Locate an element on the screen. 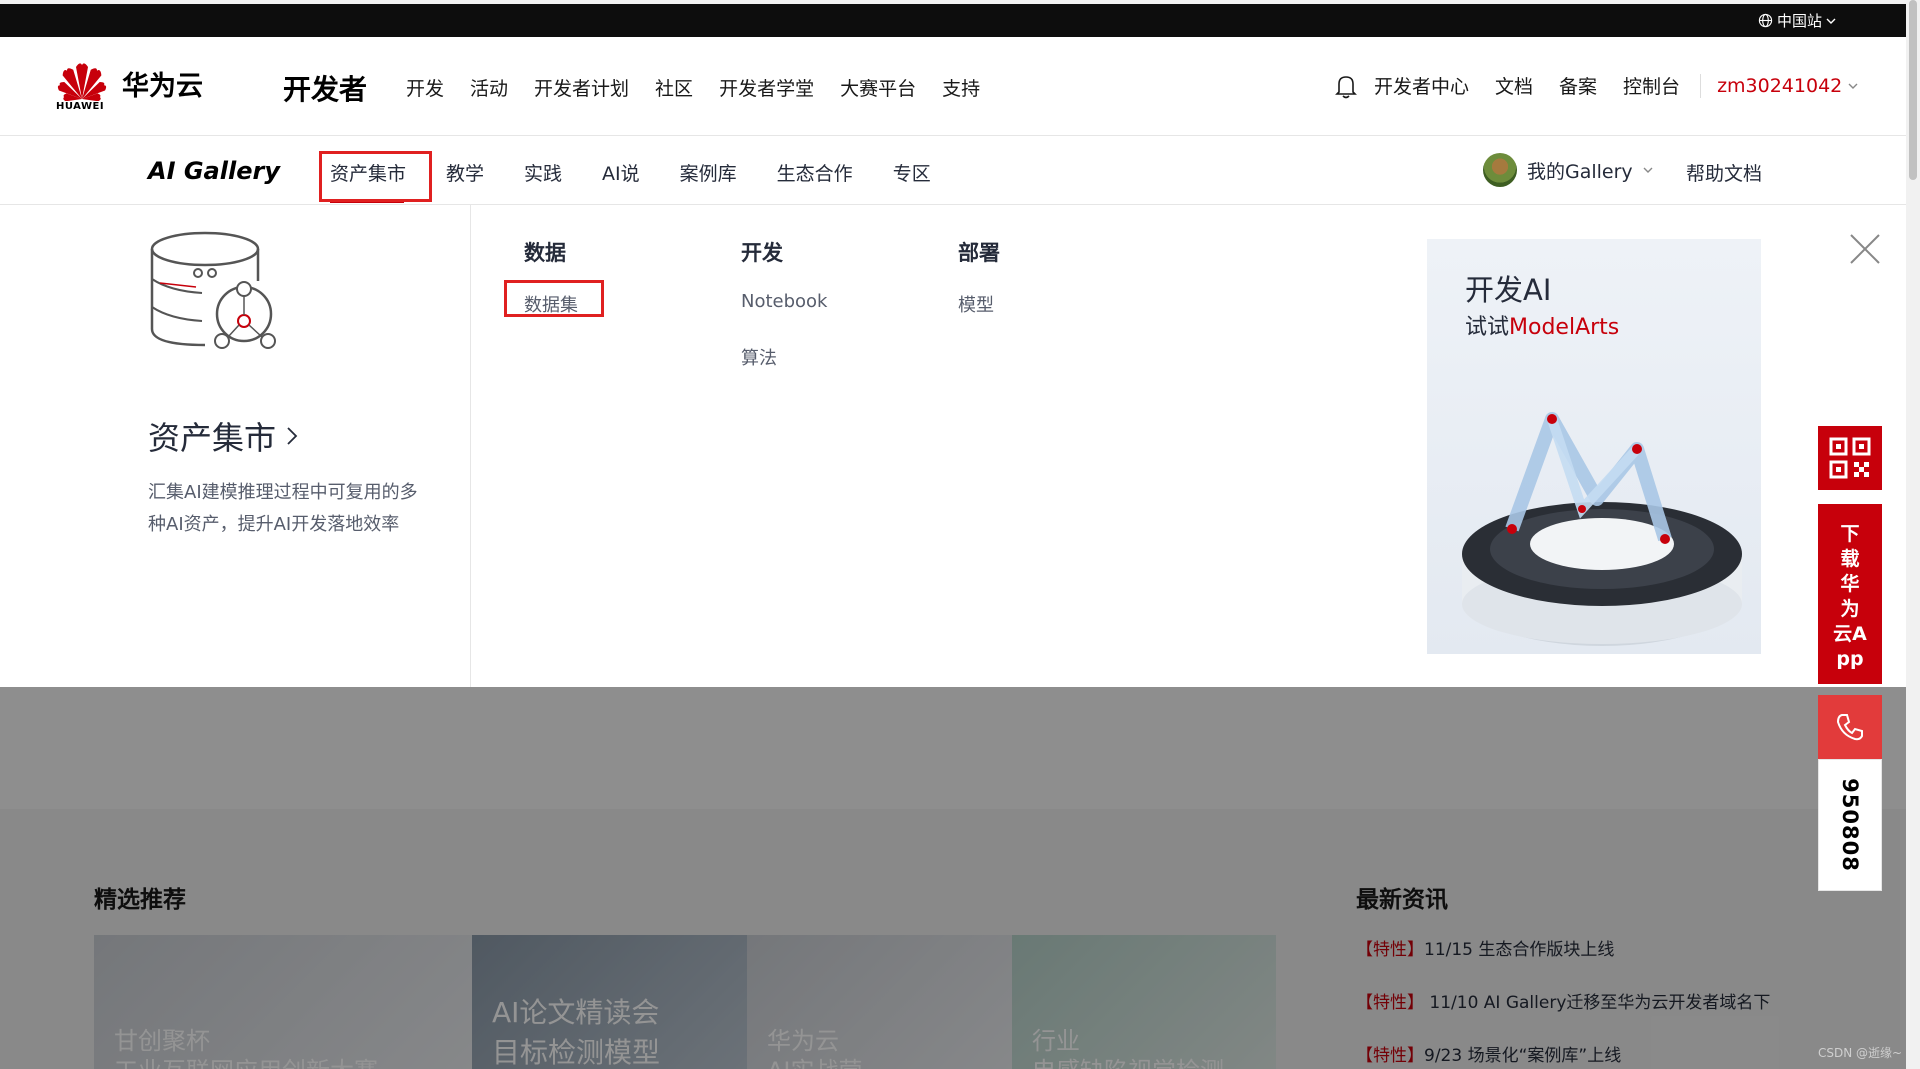  nav-item-academy: 开发者学堂 is located at coordinates (766, 87).